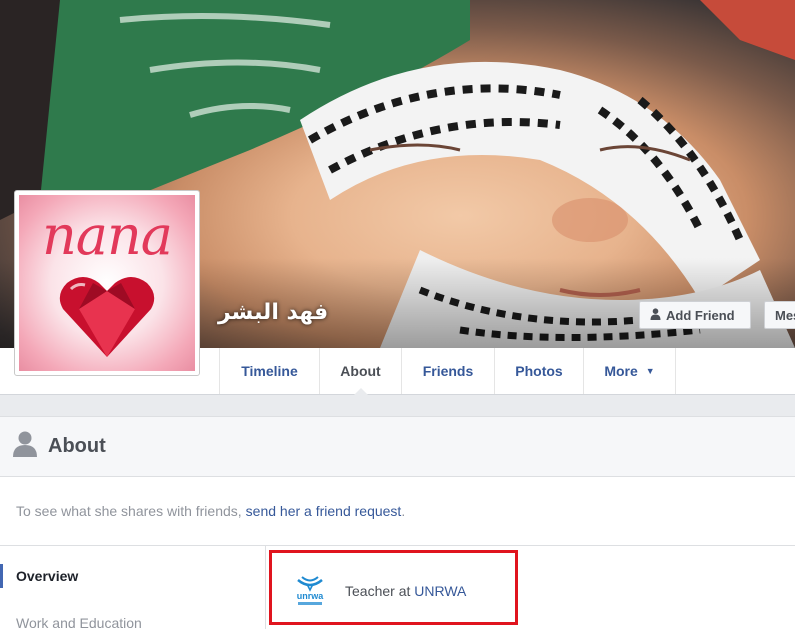  Describe the element at coordinates (310, 590) in the screenshot. I see `unrwa-logo-icon: unrwa` at that location.